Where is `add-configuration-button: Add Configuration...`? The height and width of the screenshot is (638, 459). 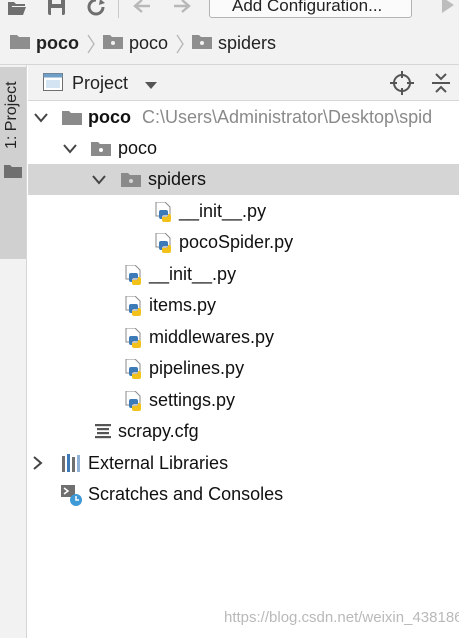 add-configuration-button: Add Configuration... is located at coordinates (310, 9).